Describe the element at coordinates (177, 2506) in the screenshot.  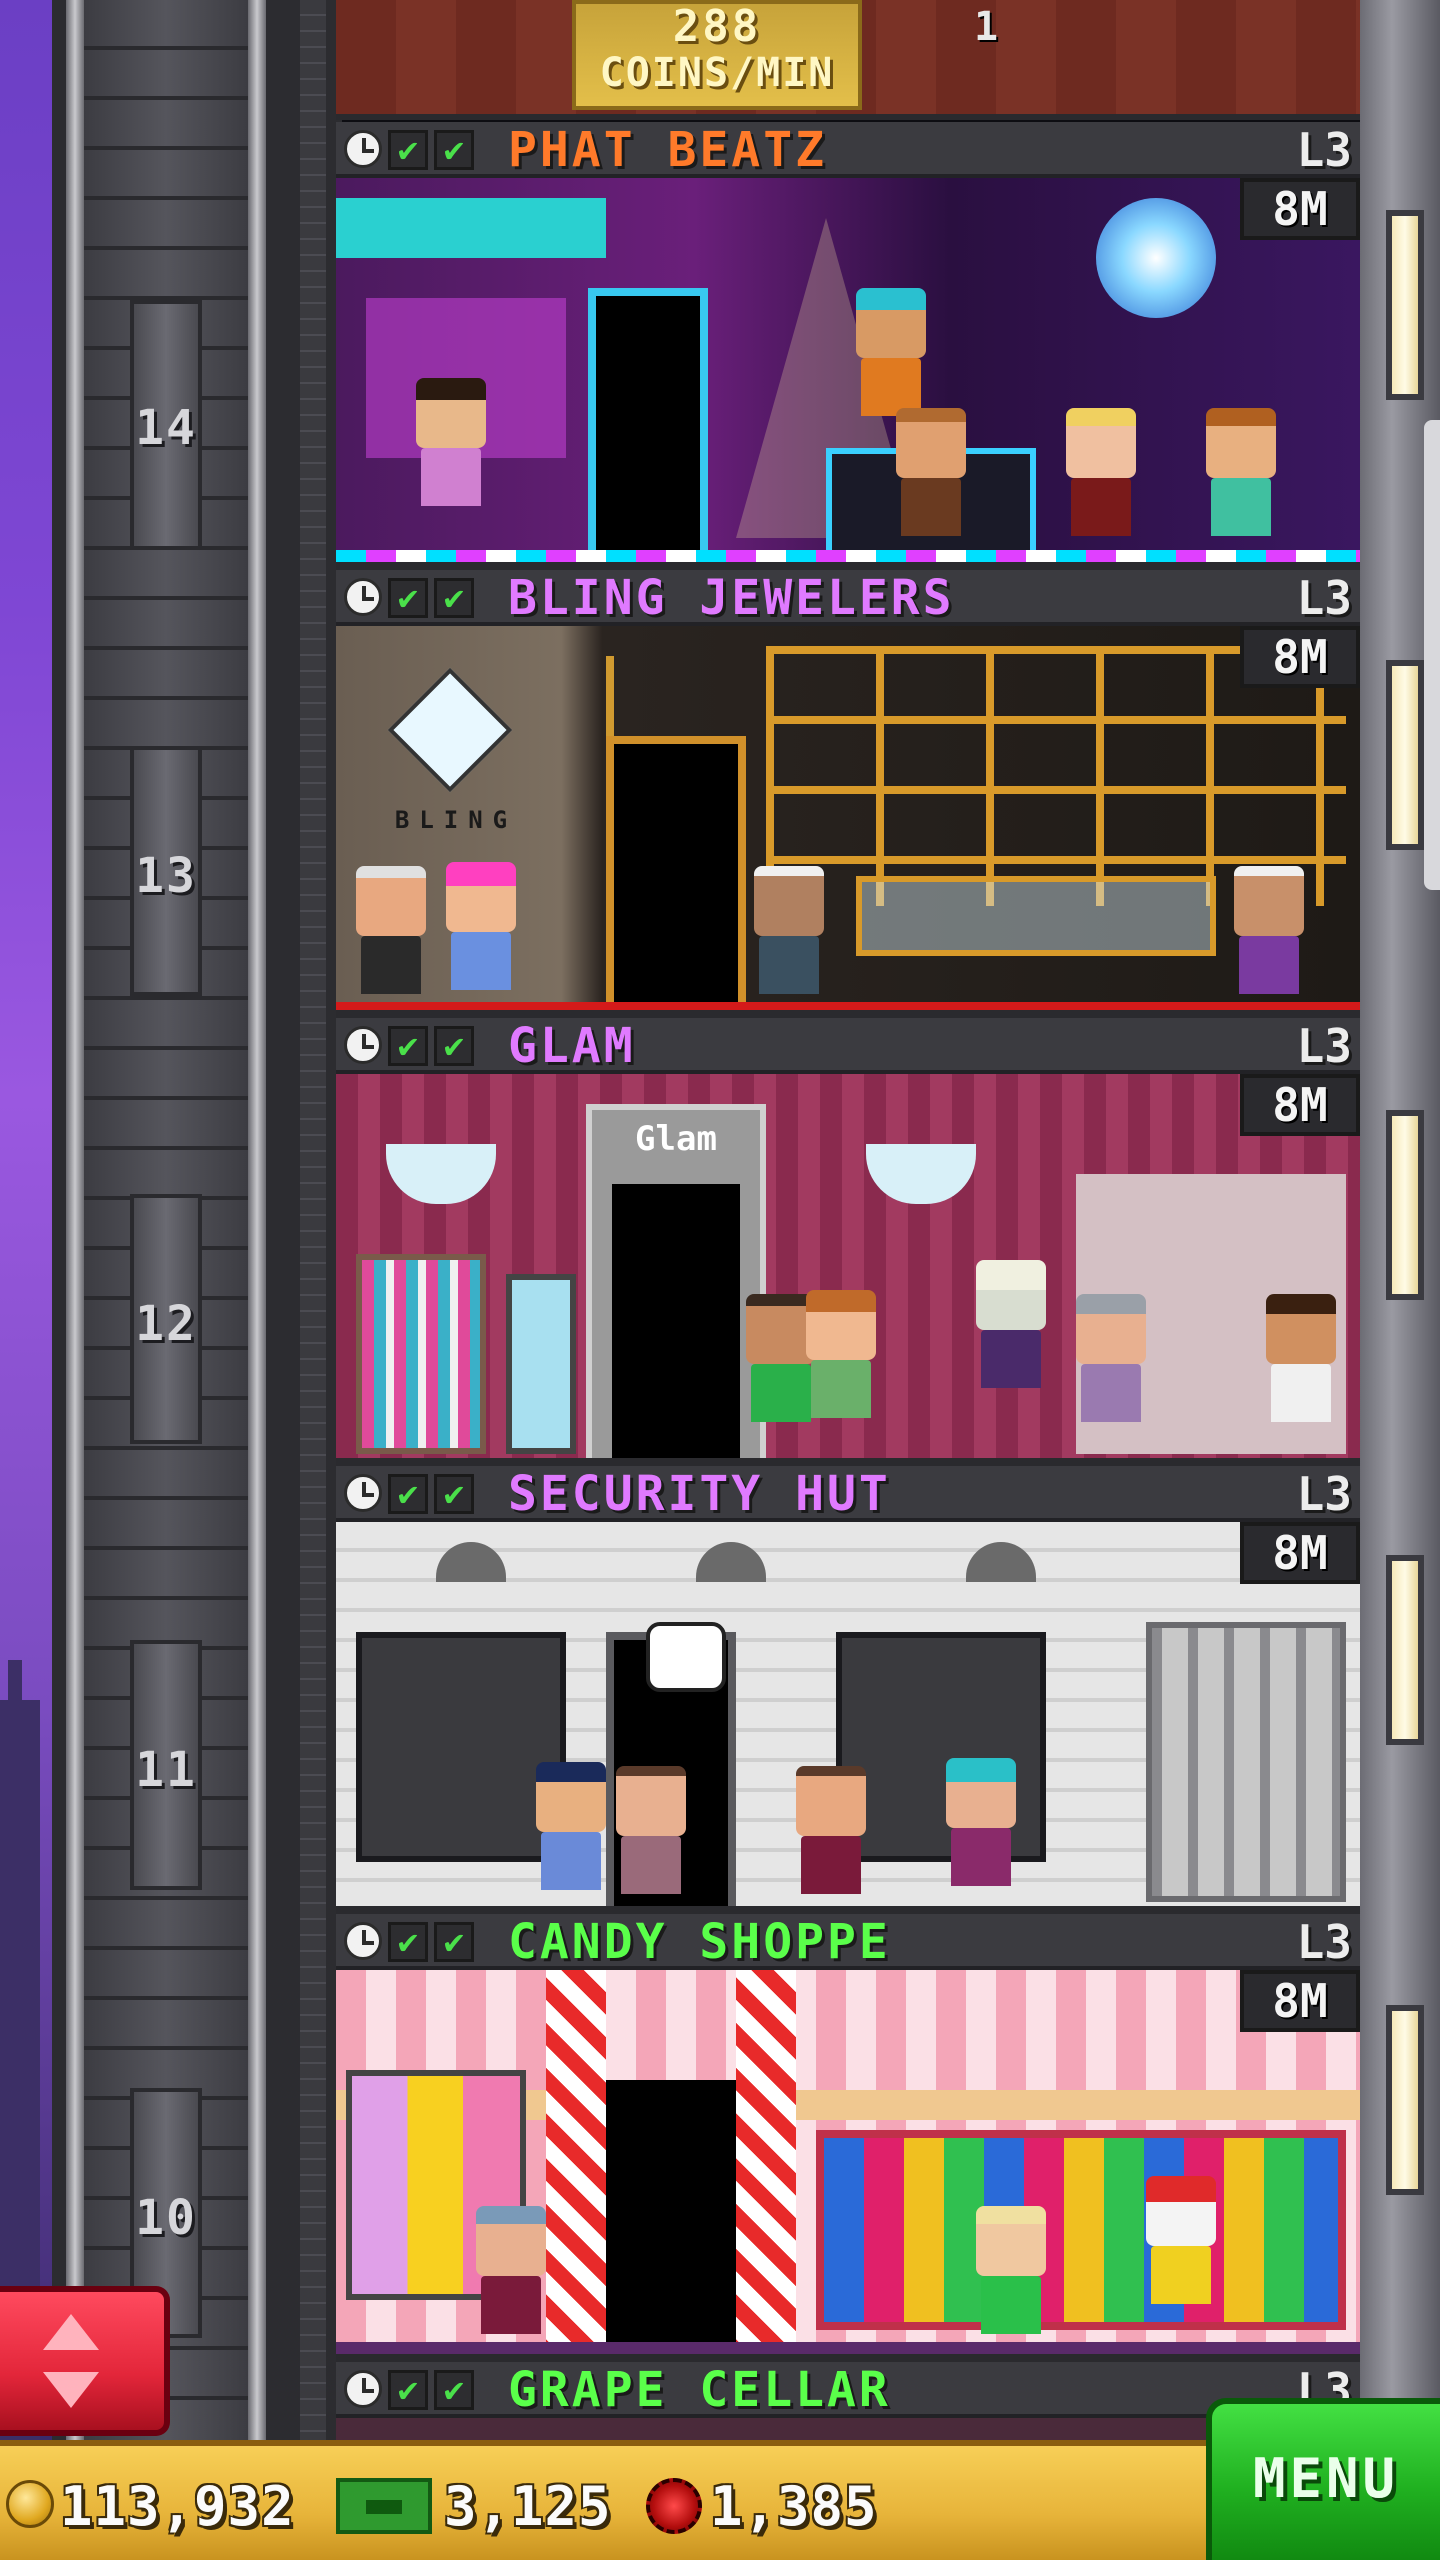
I see `coins-count: 113,932` at that location.